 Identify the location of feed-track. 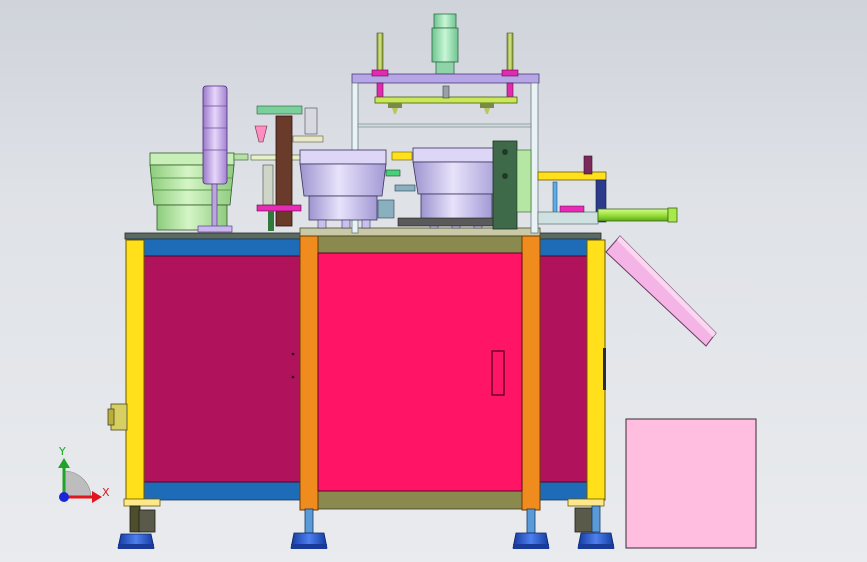
(607, 190).